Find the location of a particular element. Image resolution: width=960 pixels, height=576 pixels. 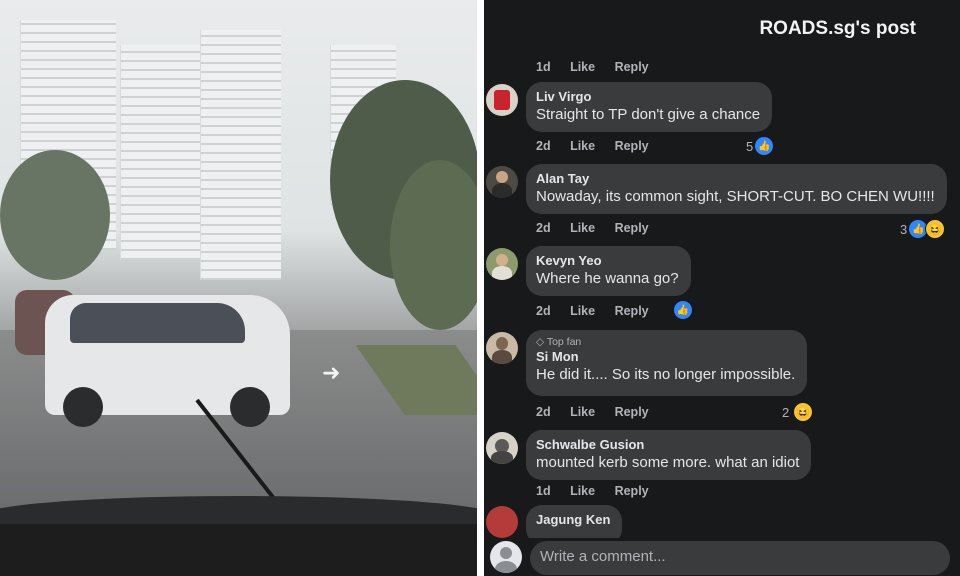

comment-author: Jagung Ken is located at coordinates (573, 520).